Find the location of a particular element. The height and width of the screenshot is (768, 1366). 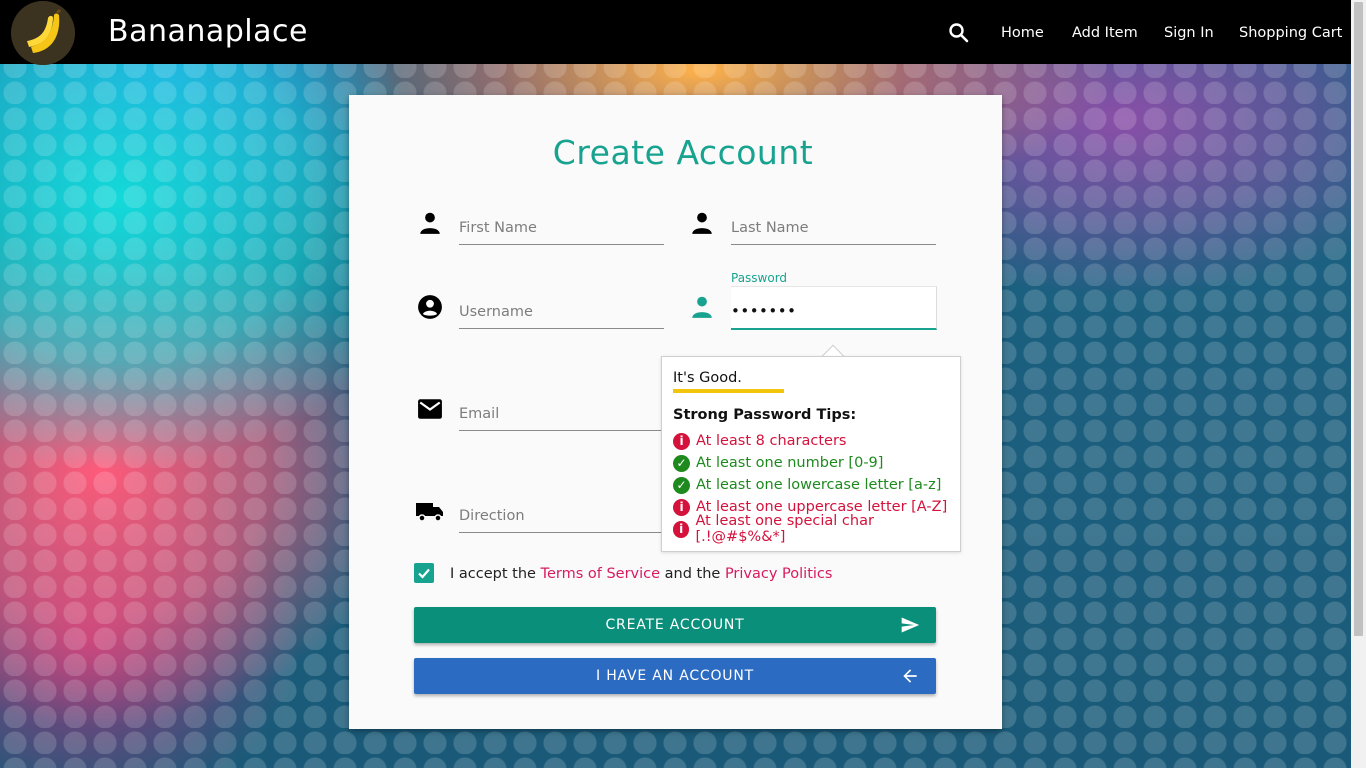

rule-item: i At least 8 characters is located at coordinates (759, 441).